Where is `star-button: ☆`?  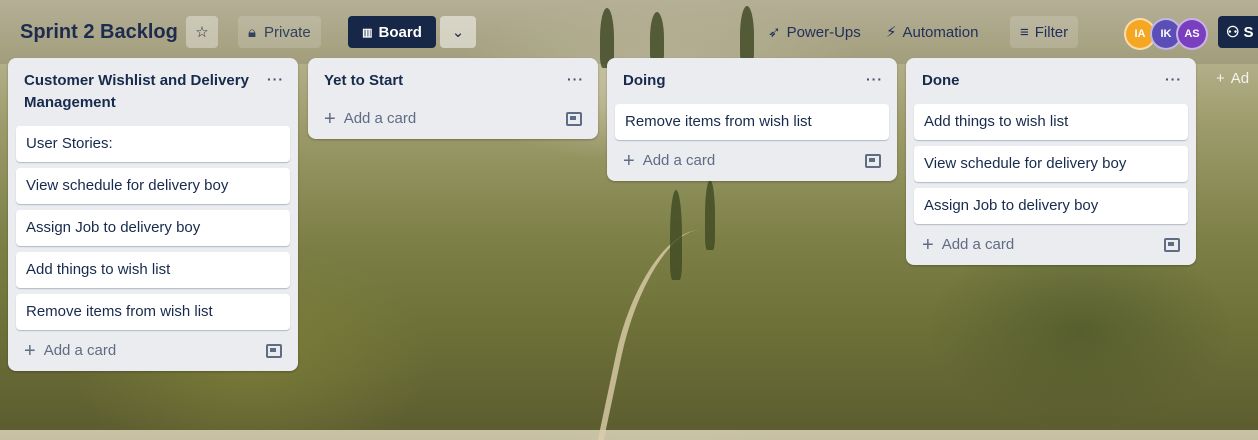 star-button: ☆ is located at coordinates (202, 32).